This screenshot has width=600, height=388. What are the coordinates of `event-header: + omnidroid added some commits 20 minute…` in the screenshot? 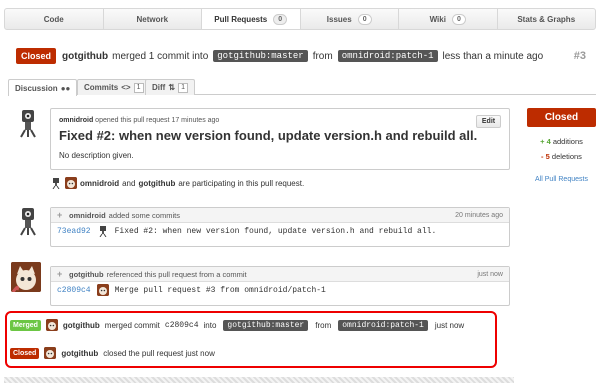 It's located at (280, 215).